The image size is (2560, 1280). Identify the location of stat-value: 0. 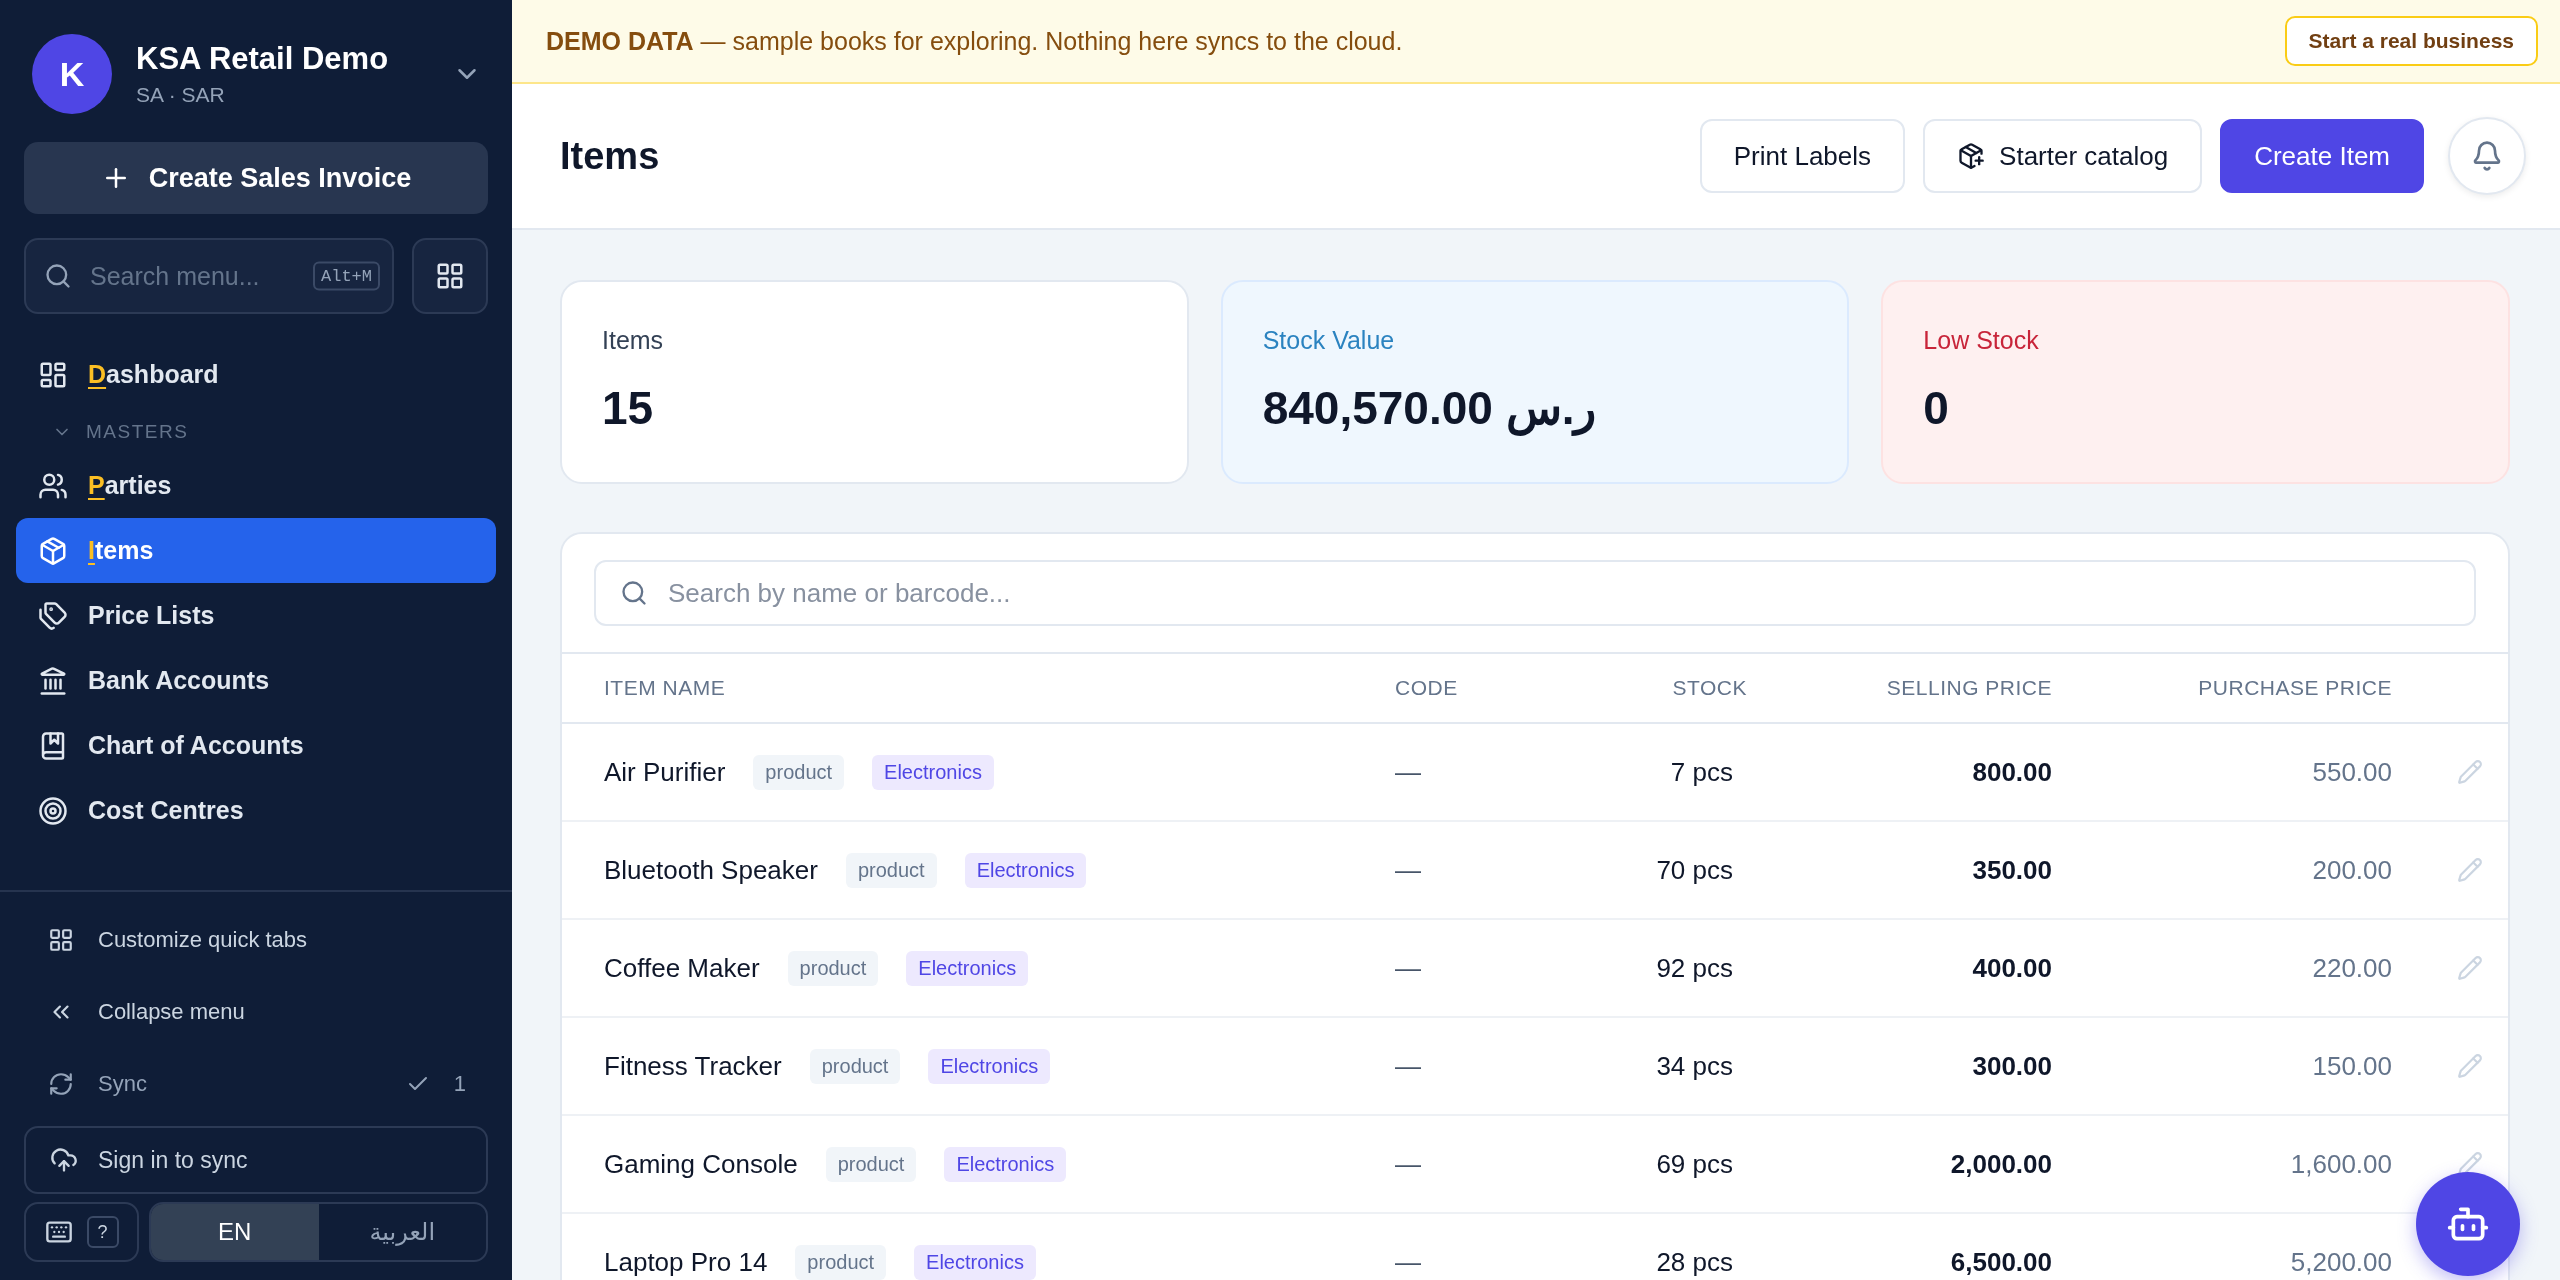
(1936, 408).